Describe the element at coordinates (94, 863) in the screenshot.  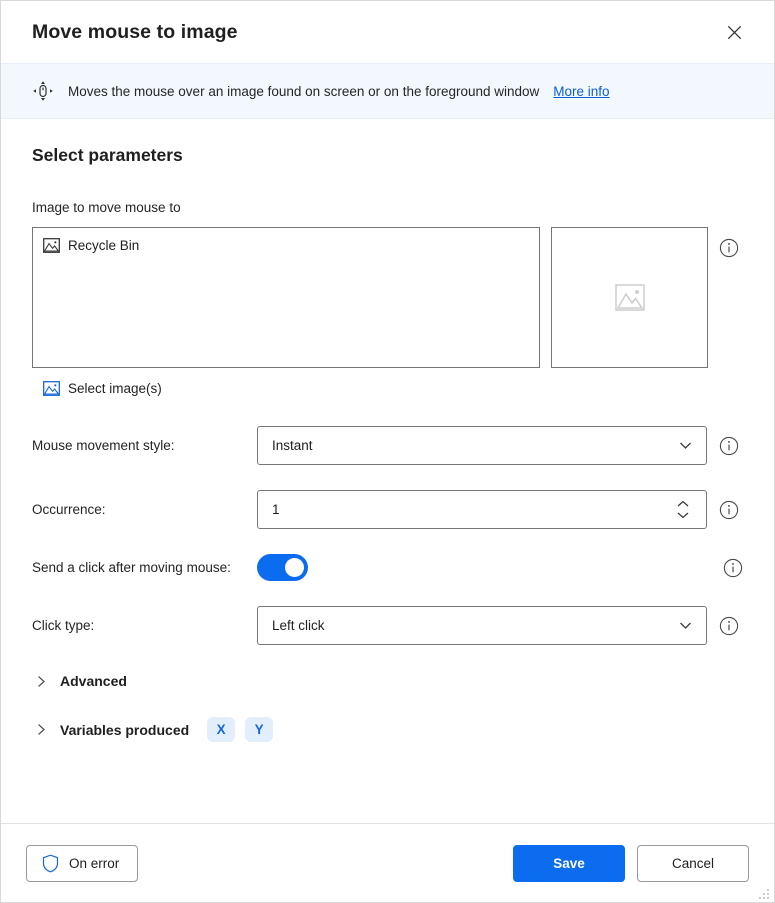
I see `on-error-label: On error` at that location.